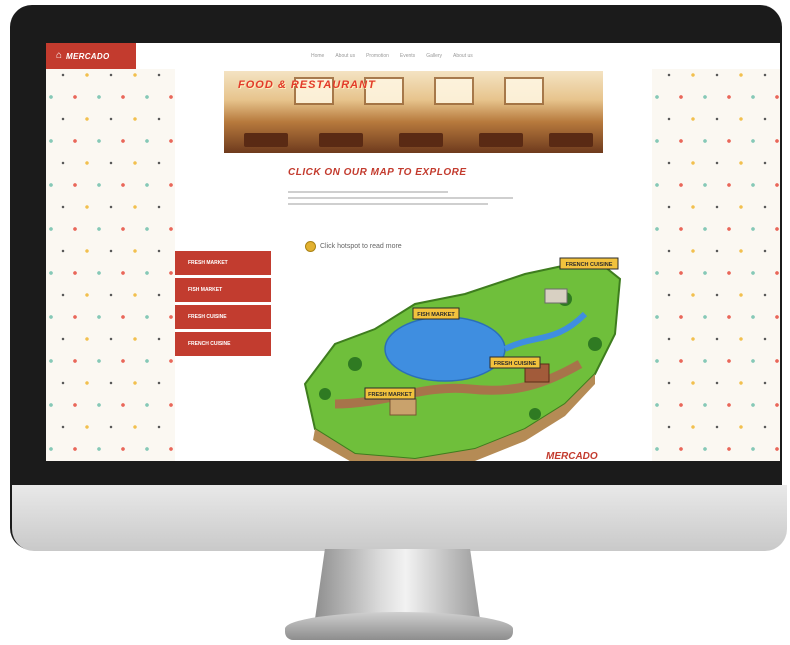 Image resolution: width=790 pixels, height=645 pixels. Describe the element at coordinates (307, 85) in the screenshot. I see `banner-title: FOOD & RESTAURANT` at that location.